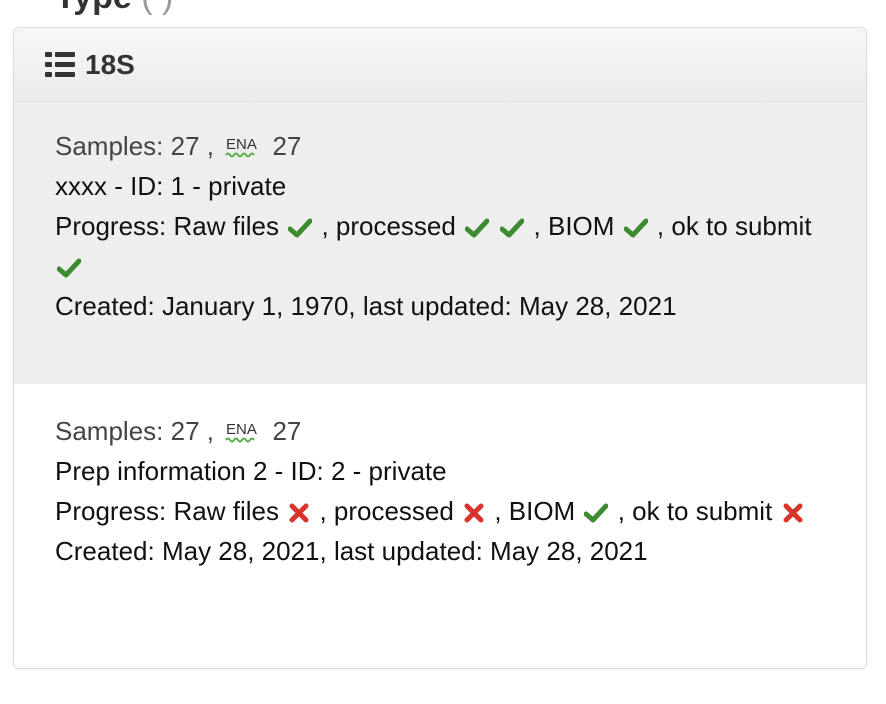 This screenshot has width=886, height=704. Describe the element at coordinates (440, 65) in the screenshot. I see `panel-header: 18S` at that location.